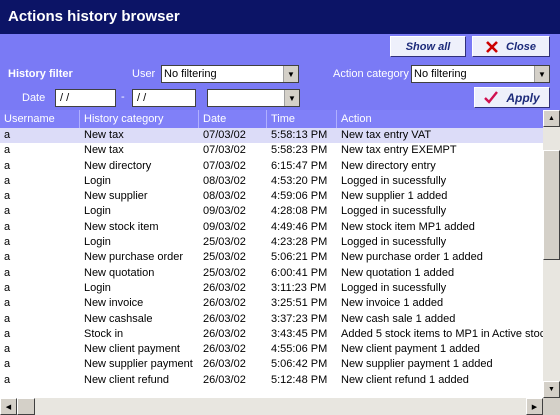 This screenshot has width=560, height=415. What do you see at coordinates (116, 196) in the screenshot?
I see `cell-history-category: New supplier` at bounding box center [116, 196].